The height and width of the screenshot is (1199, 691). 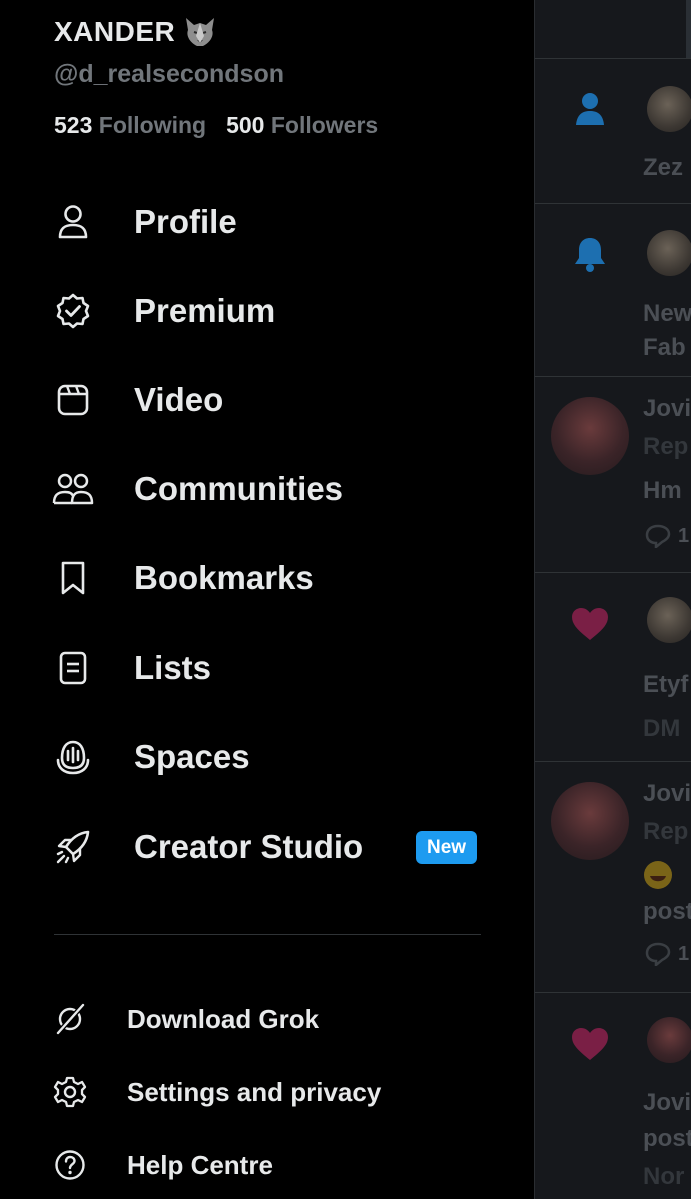 I want to click on menu-label: Creator Studio, so click(x=249, y=846).